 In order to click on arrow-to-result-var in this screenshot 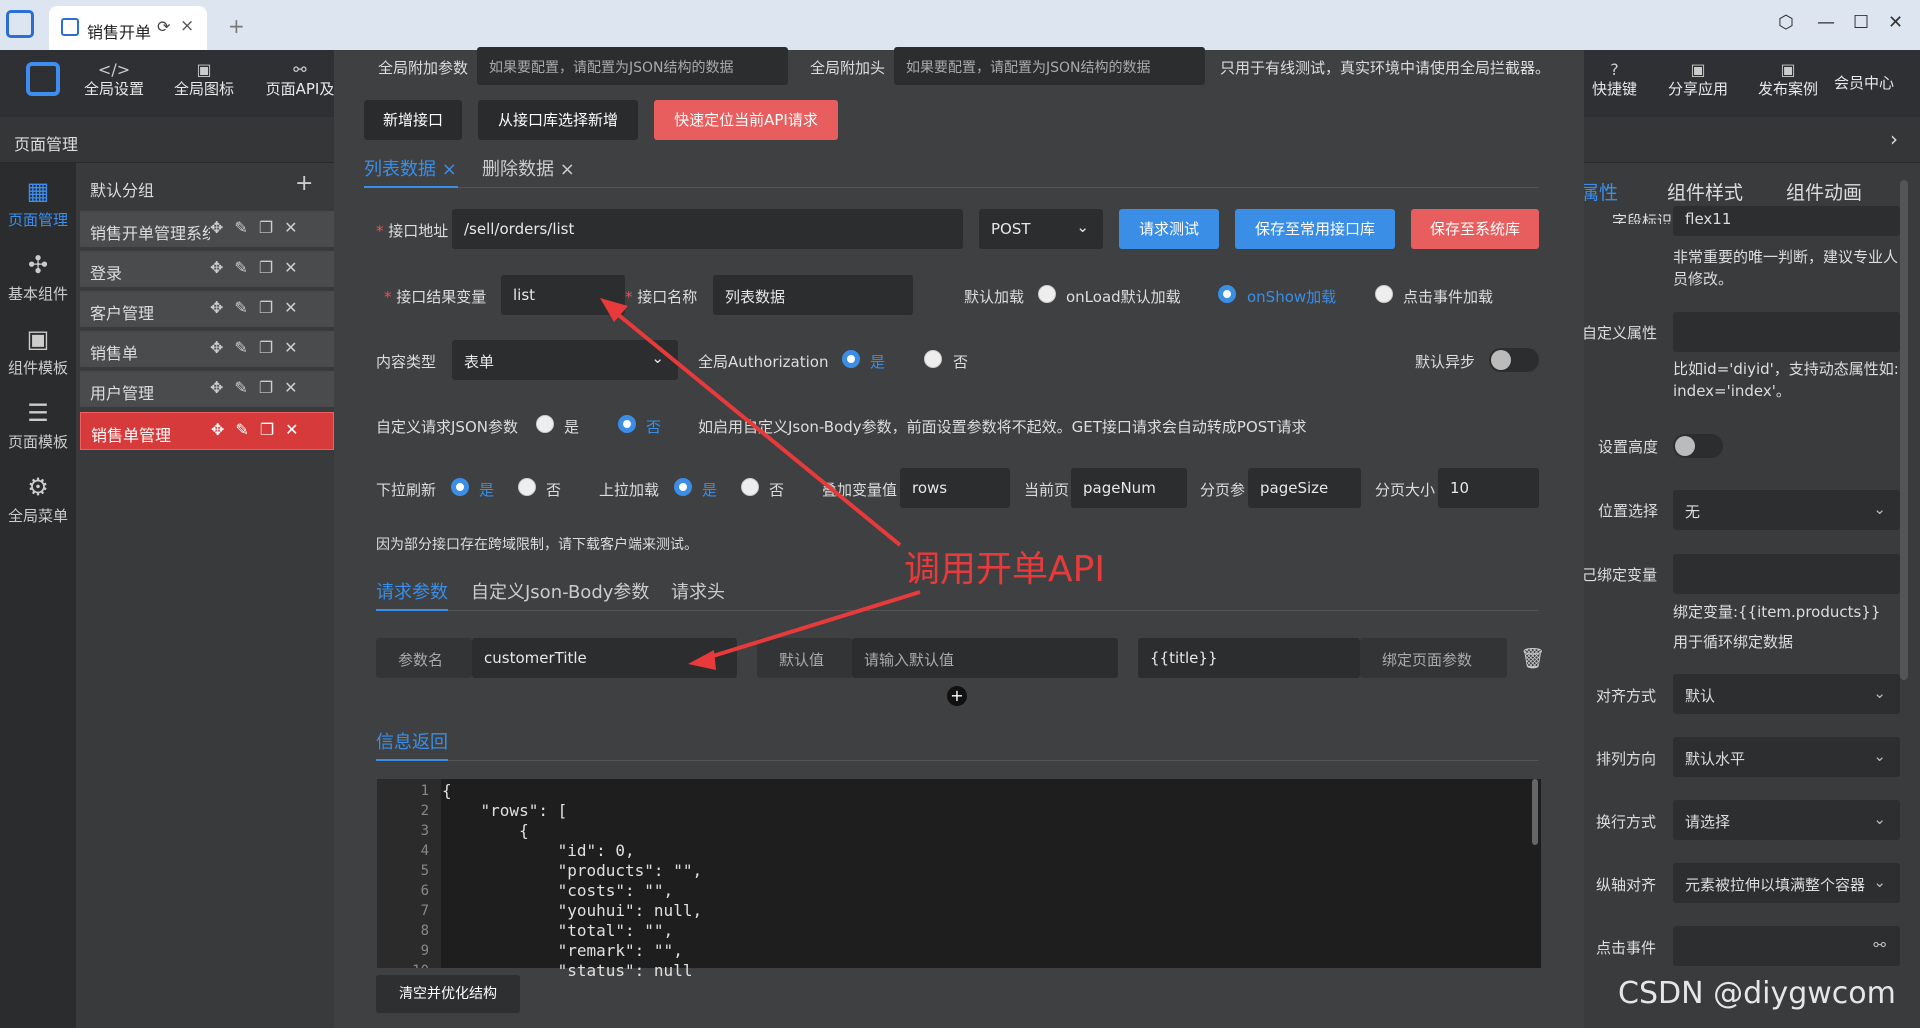, I will do `click(755, 426)`.